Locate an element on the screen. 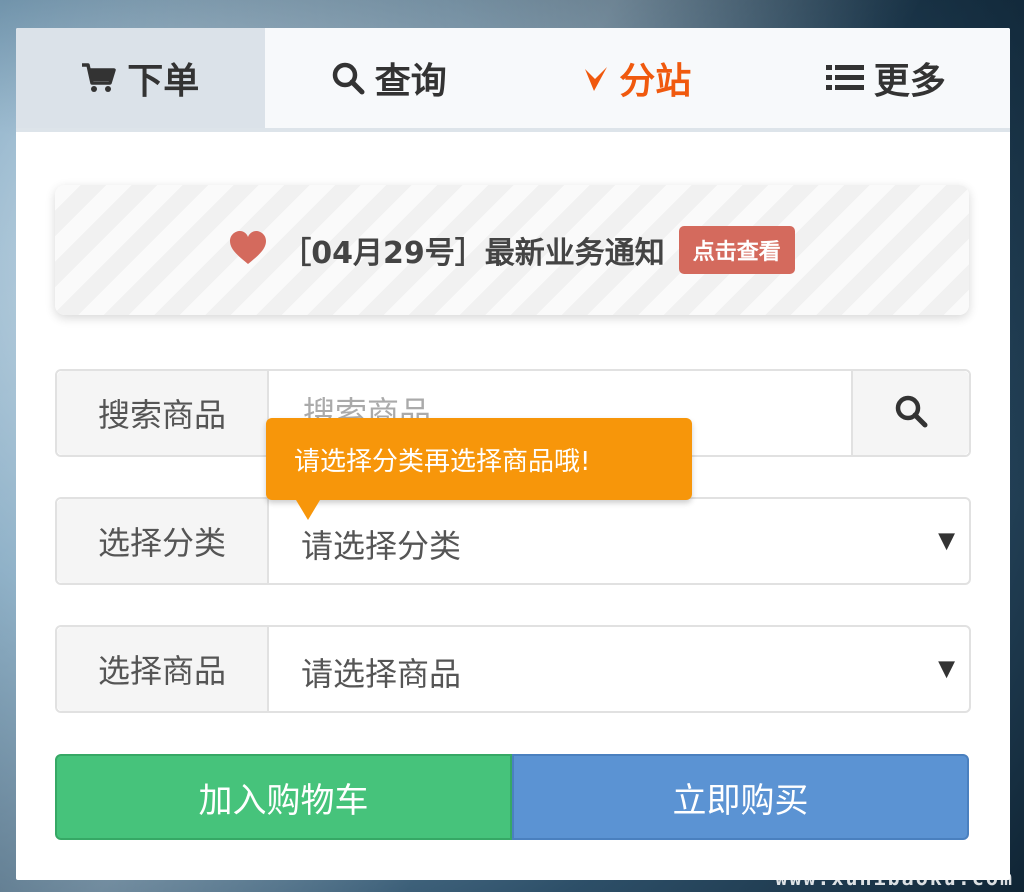 Image resolution: width=1024 pixels, height=892 pixels. search-label: 搜索商品 is located at coordinates (163, 413).